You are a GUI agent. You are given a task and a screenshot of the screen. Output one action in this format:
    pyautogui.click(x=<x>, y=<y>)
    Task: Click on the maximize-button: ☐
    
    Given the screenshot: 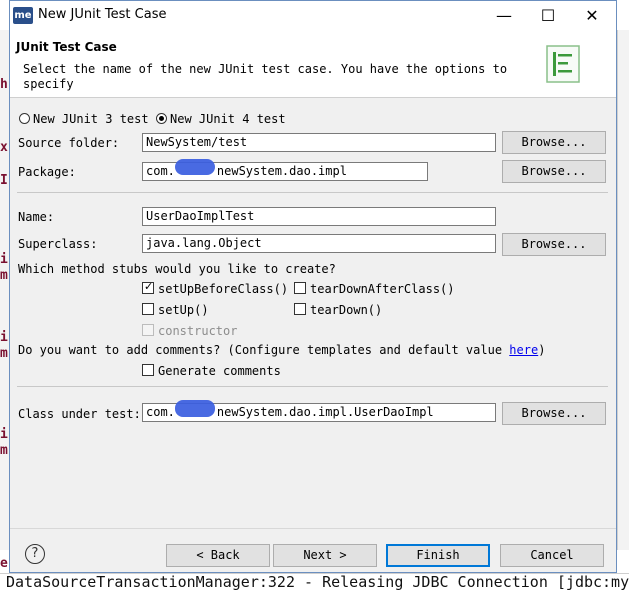 What is the action you would take?
    pyautogui.click(x=548, y=16)
    